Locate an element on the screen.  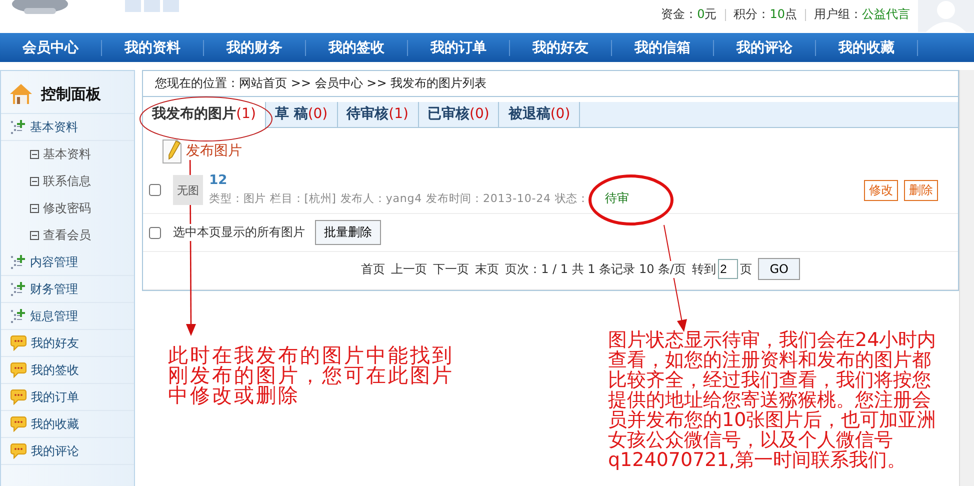
bulk-delete-button: 批量删除 is located at coordinates (348, 232).